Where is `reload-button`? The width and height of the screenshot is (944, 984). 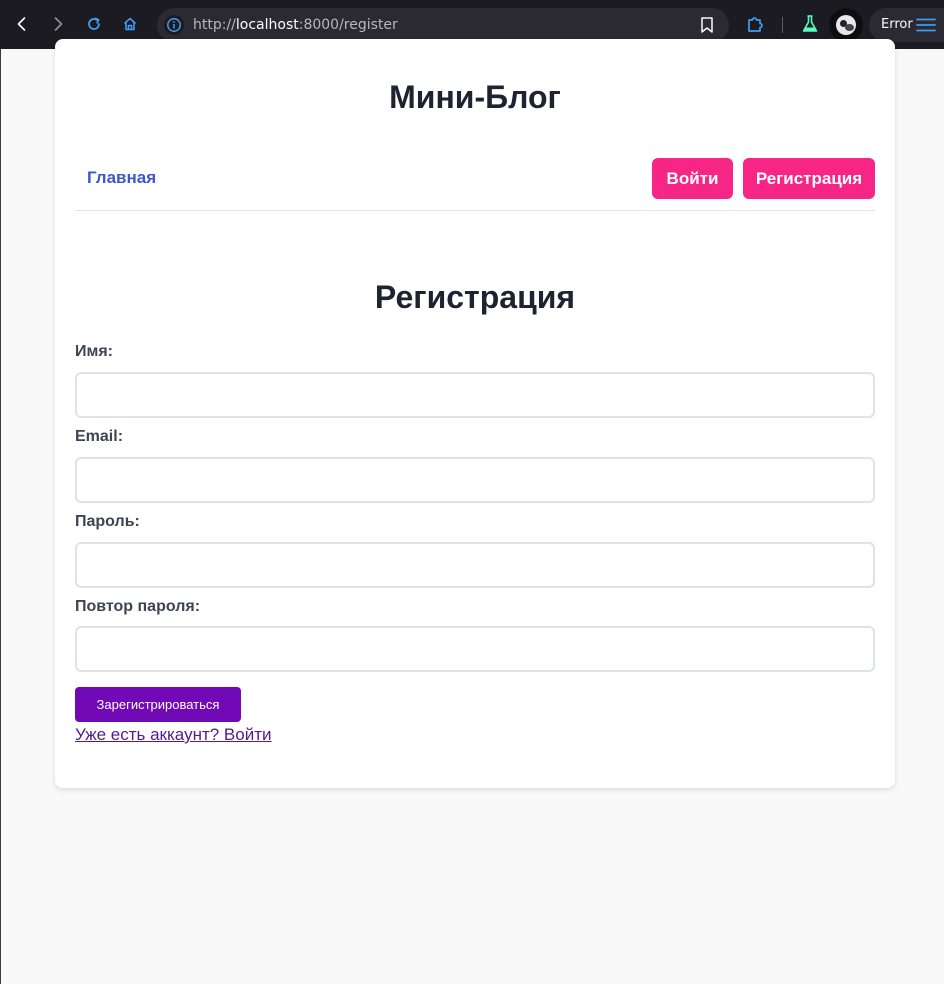 reload-button is located at coordinates (94, 24).